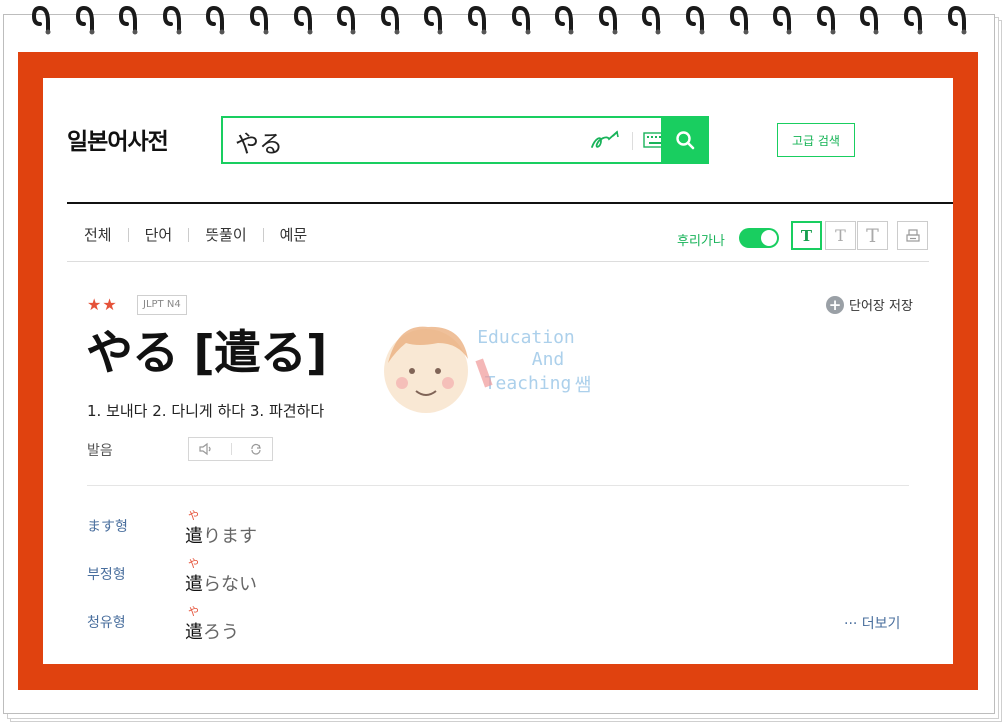 This screenshot has width=1007, height=724. I want to click on conjugation-label: 청유형, so click(106, 623).